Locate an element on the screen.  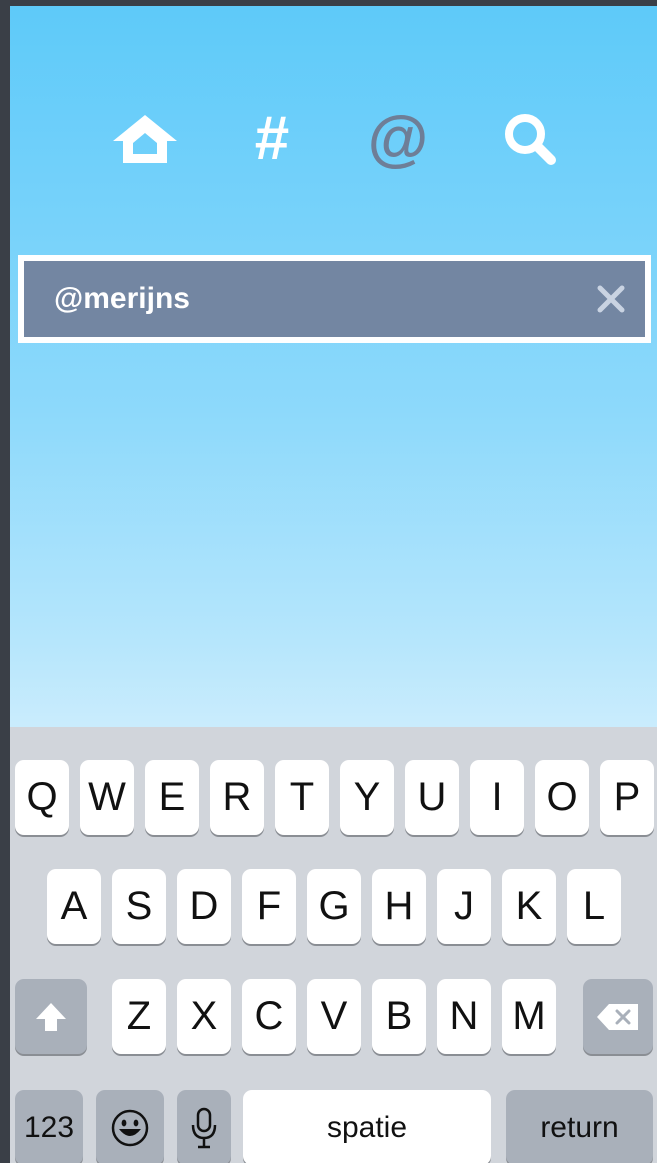
key-o: O is located at coordinates (562, 797).